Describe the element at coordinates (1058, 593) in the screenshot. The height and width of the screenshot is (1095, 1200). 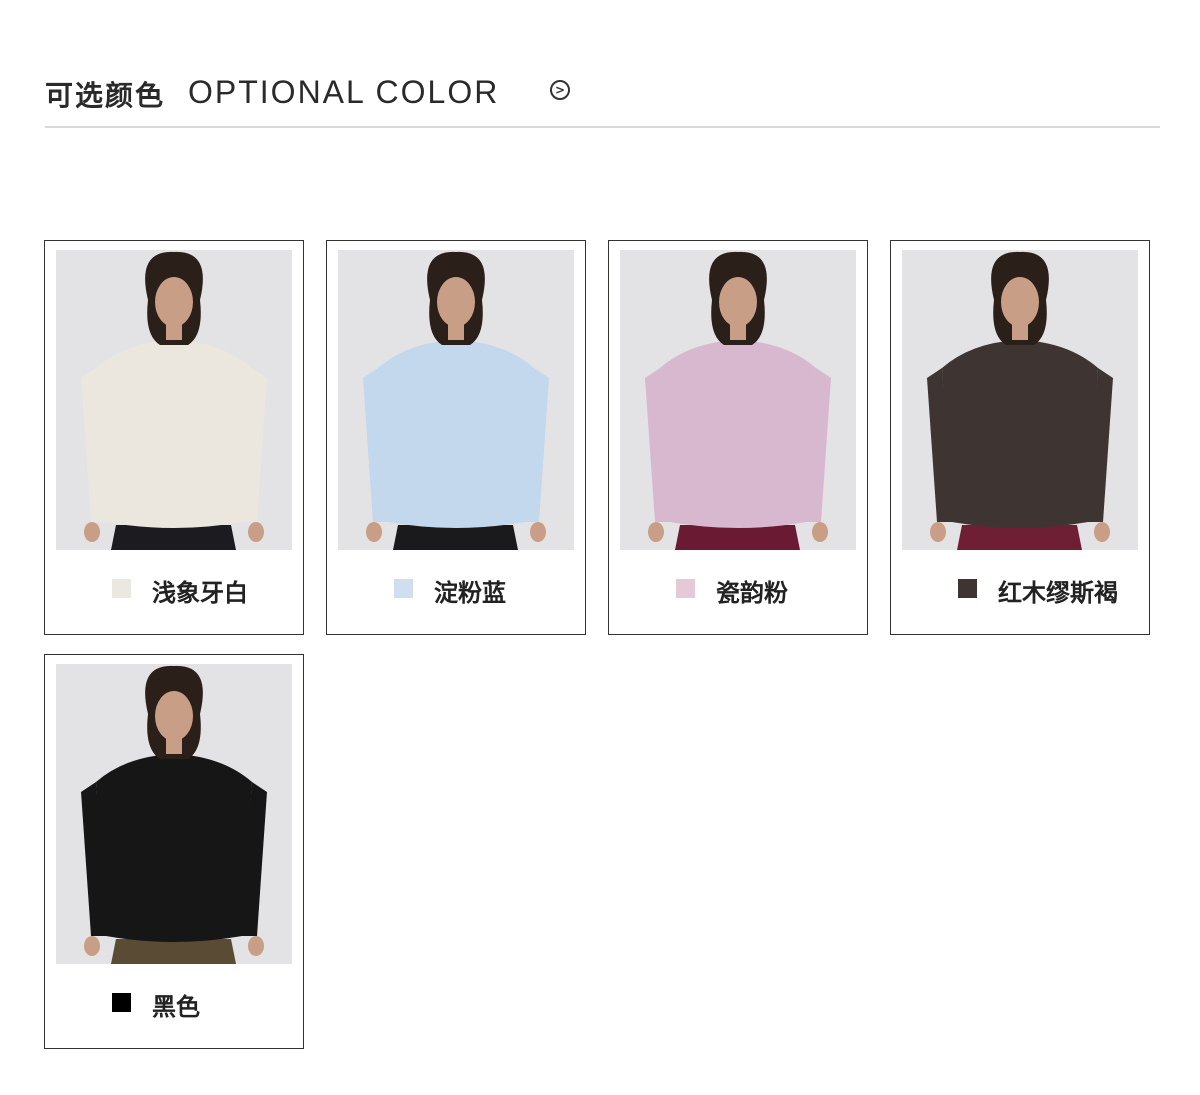
I see `color-name: 红木缪斯褐` at that location.